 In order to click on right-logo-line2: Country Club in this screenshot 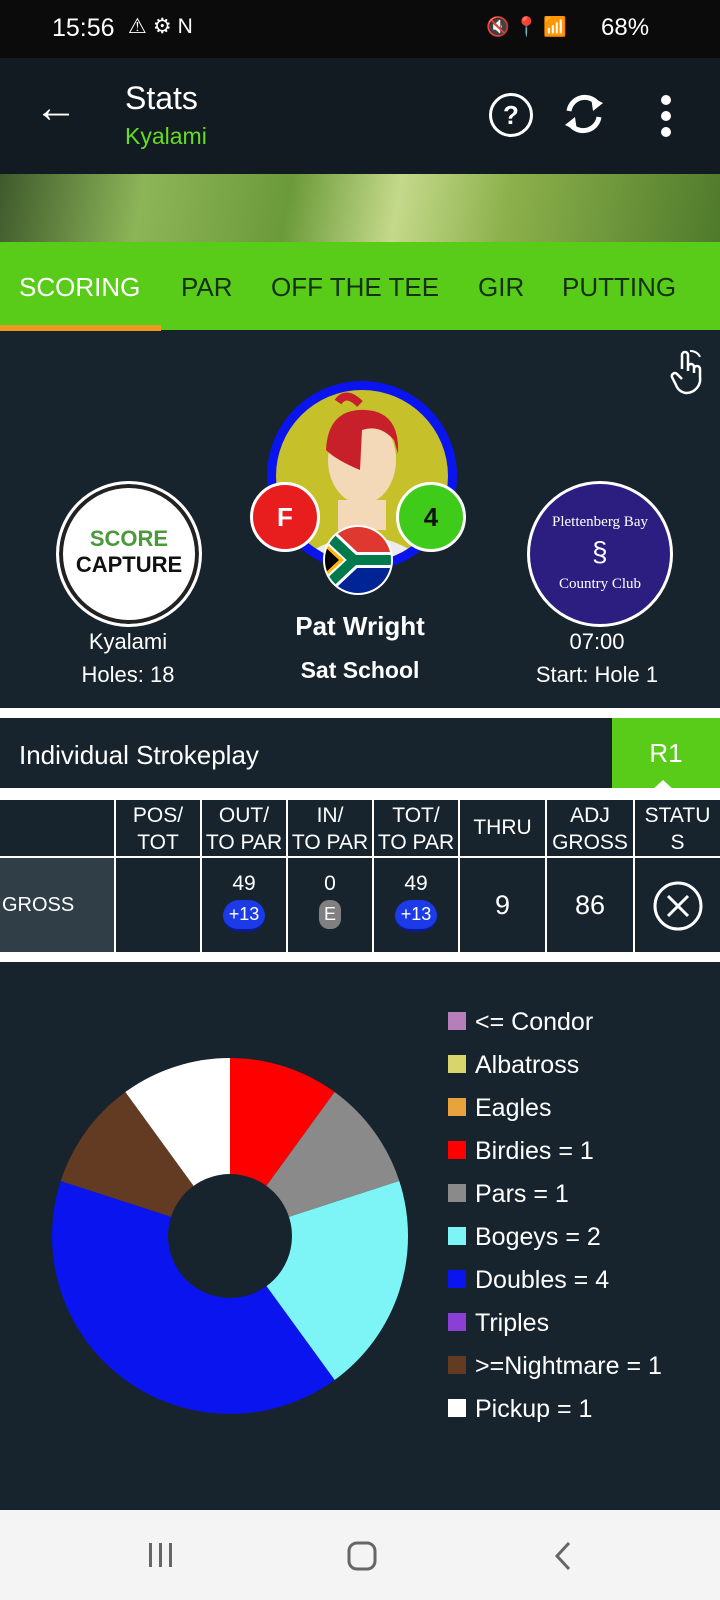, I will do `click(600, 584)`.